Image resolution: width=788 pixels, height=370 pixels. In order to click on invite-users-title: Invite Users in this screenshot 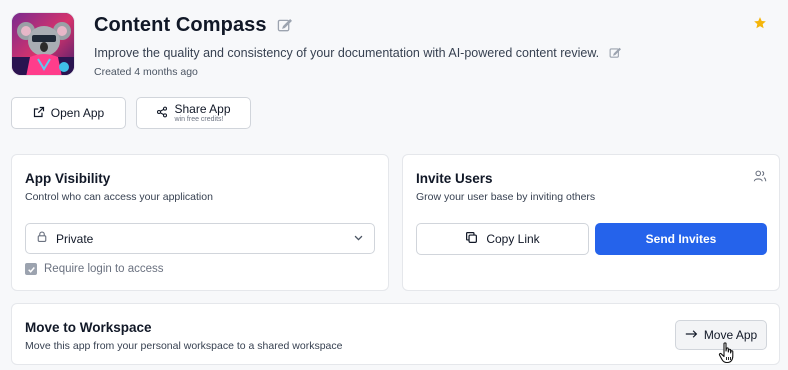, I will do `click(454, 178)`.